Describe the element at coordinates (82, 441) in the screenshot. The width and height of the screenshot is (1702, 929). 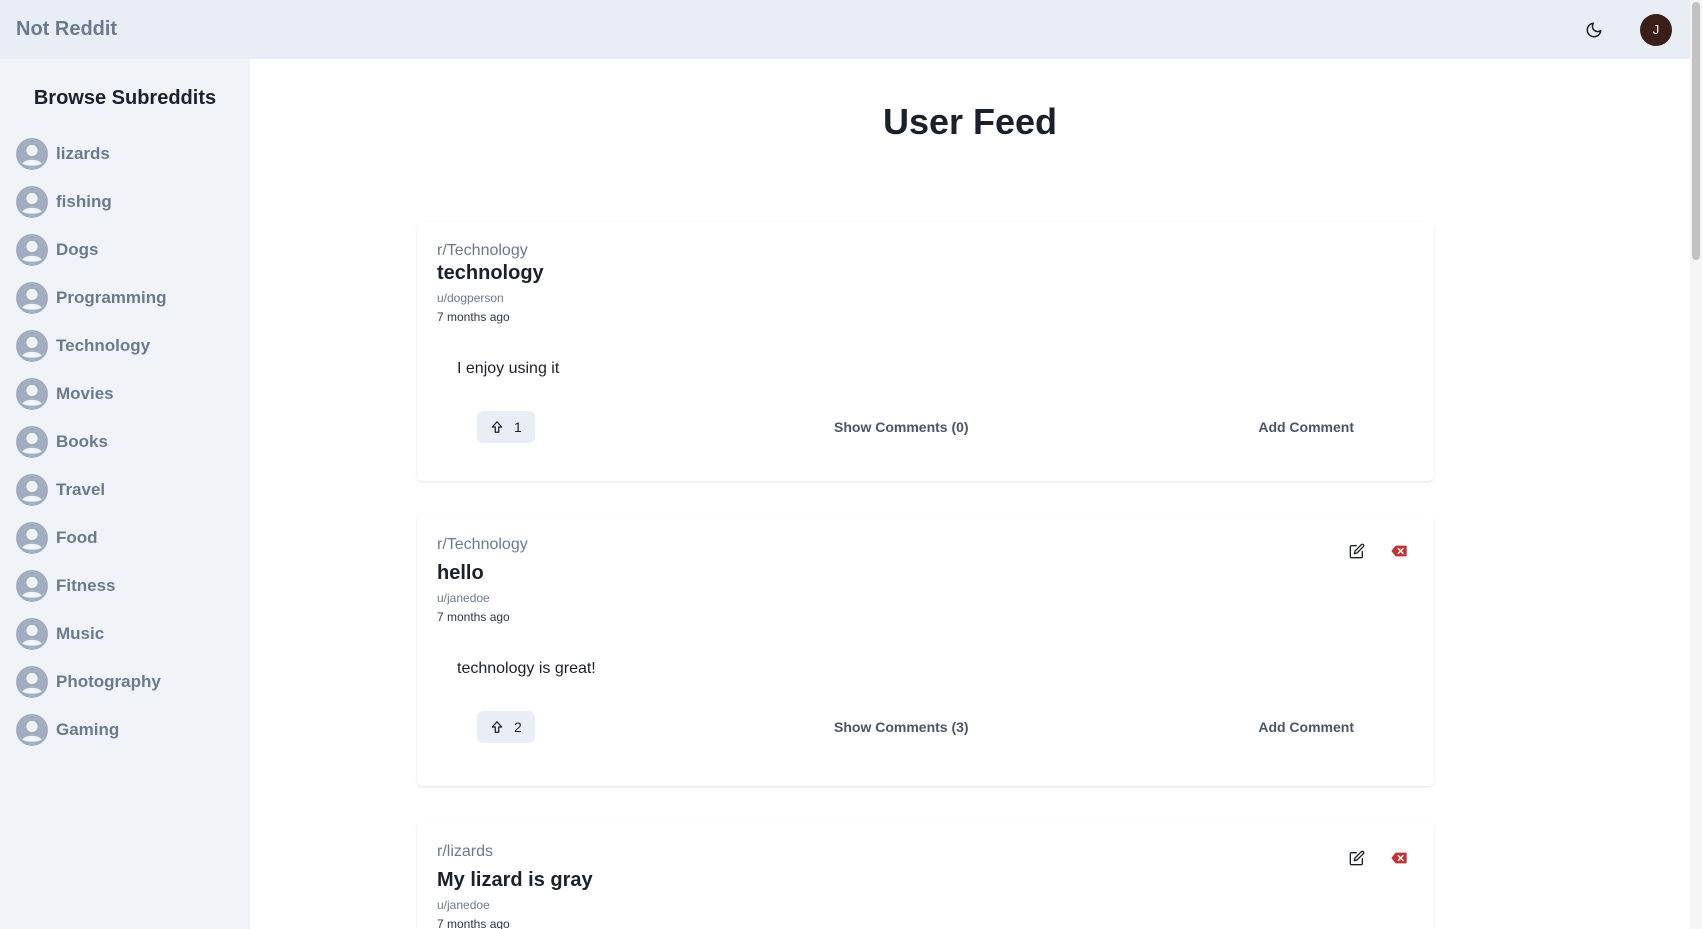
I see `sidebar-item-label: Books` at that location.